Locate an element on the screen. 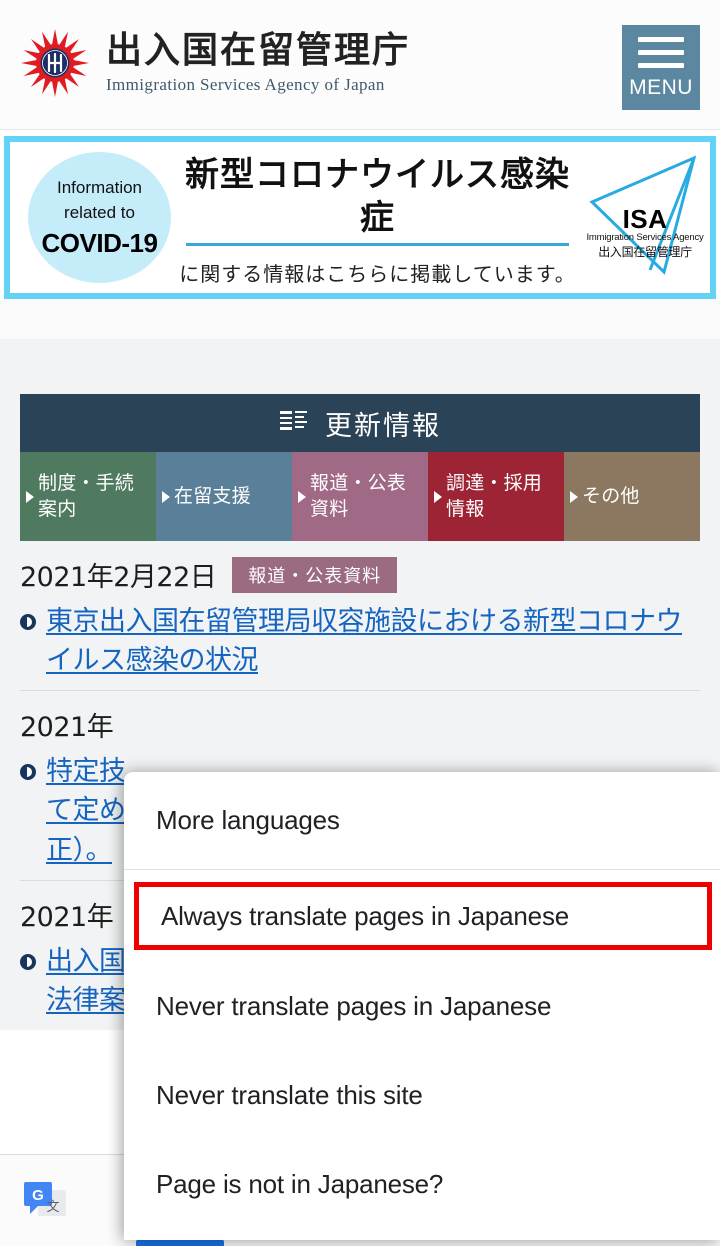 This screenshot has width=720, height=1246. news-document-icon is located at coordinates (294, 423).